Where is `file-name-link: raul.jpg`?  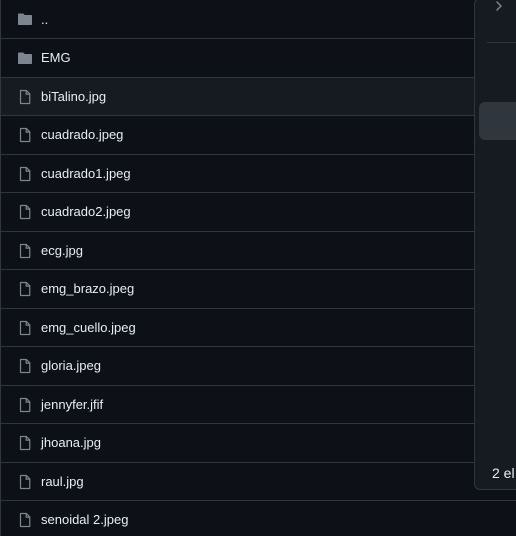
file-name-link: raul.jpg is located at coordinates (62, 481).